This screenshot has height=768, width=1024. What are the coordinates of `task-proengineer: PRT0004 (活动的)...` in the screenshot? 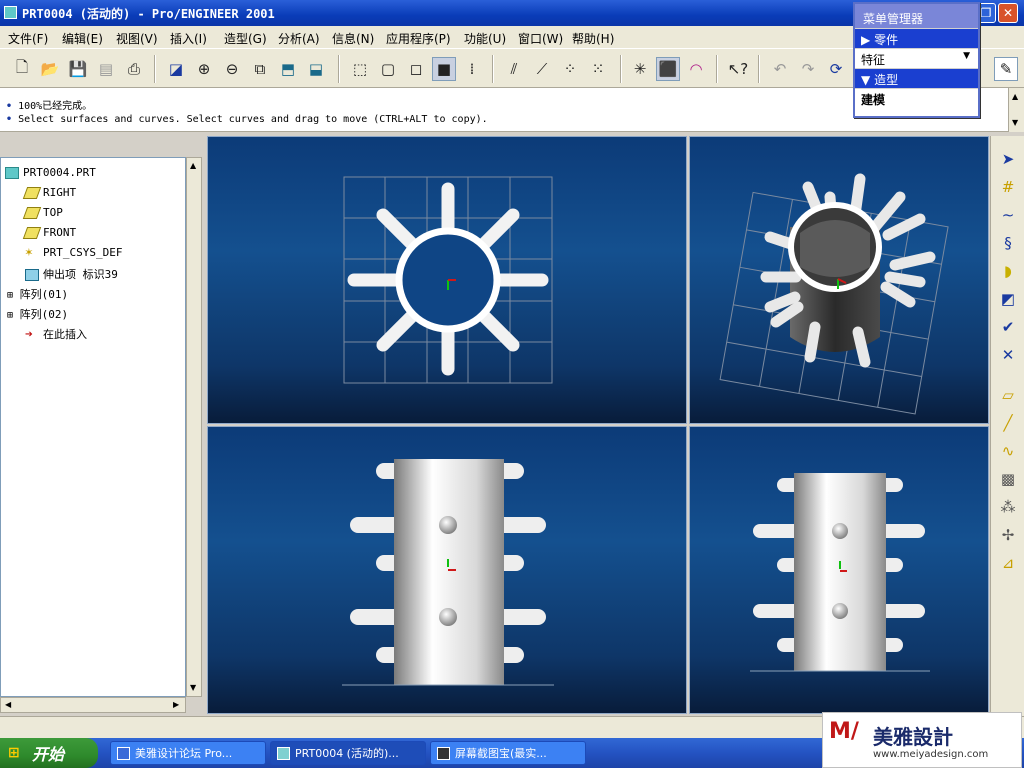 It's located at (348, 753).